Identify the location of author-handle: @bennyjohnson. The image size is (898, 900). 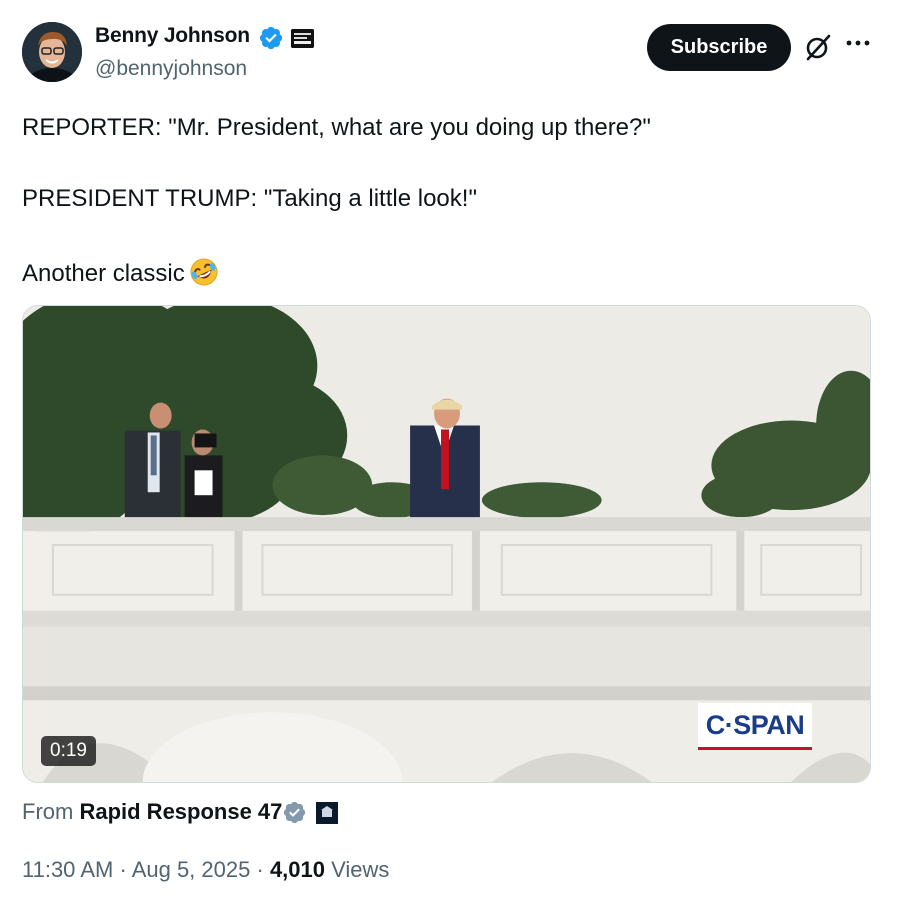
(171, 69).